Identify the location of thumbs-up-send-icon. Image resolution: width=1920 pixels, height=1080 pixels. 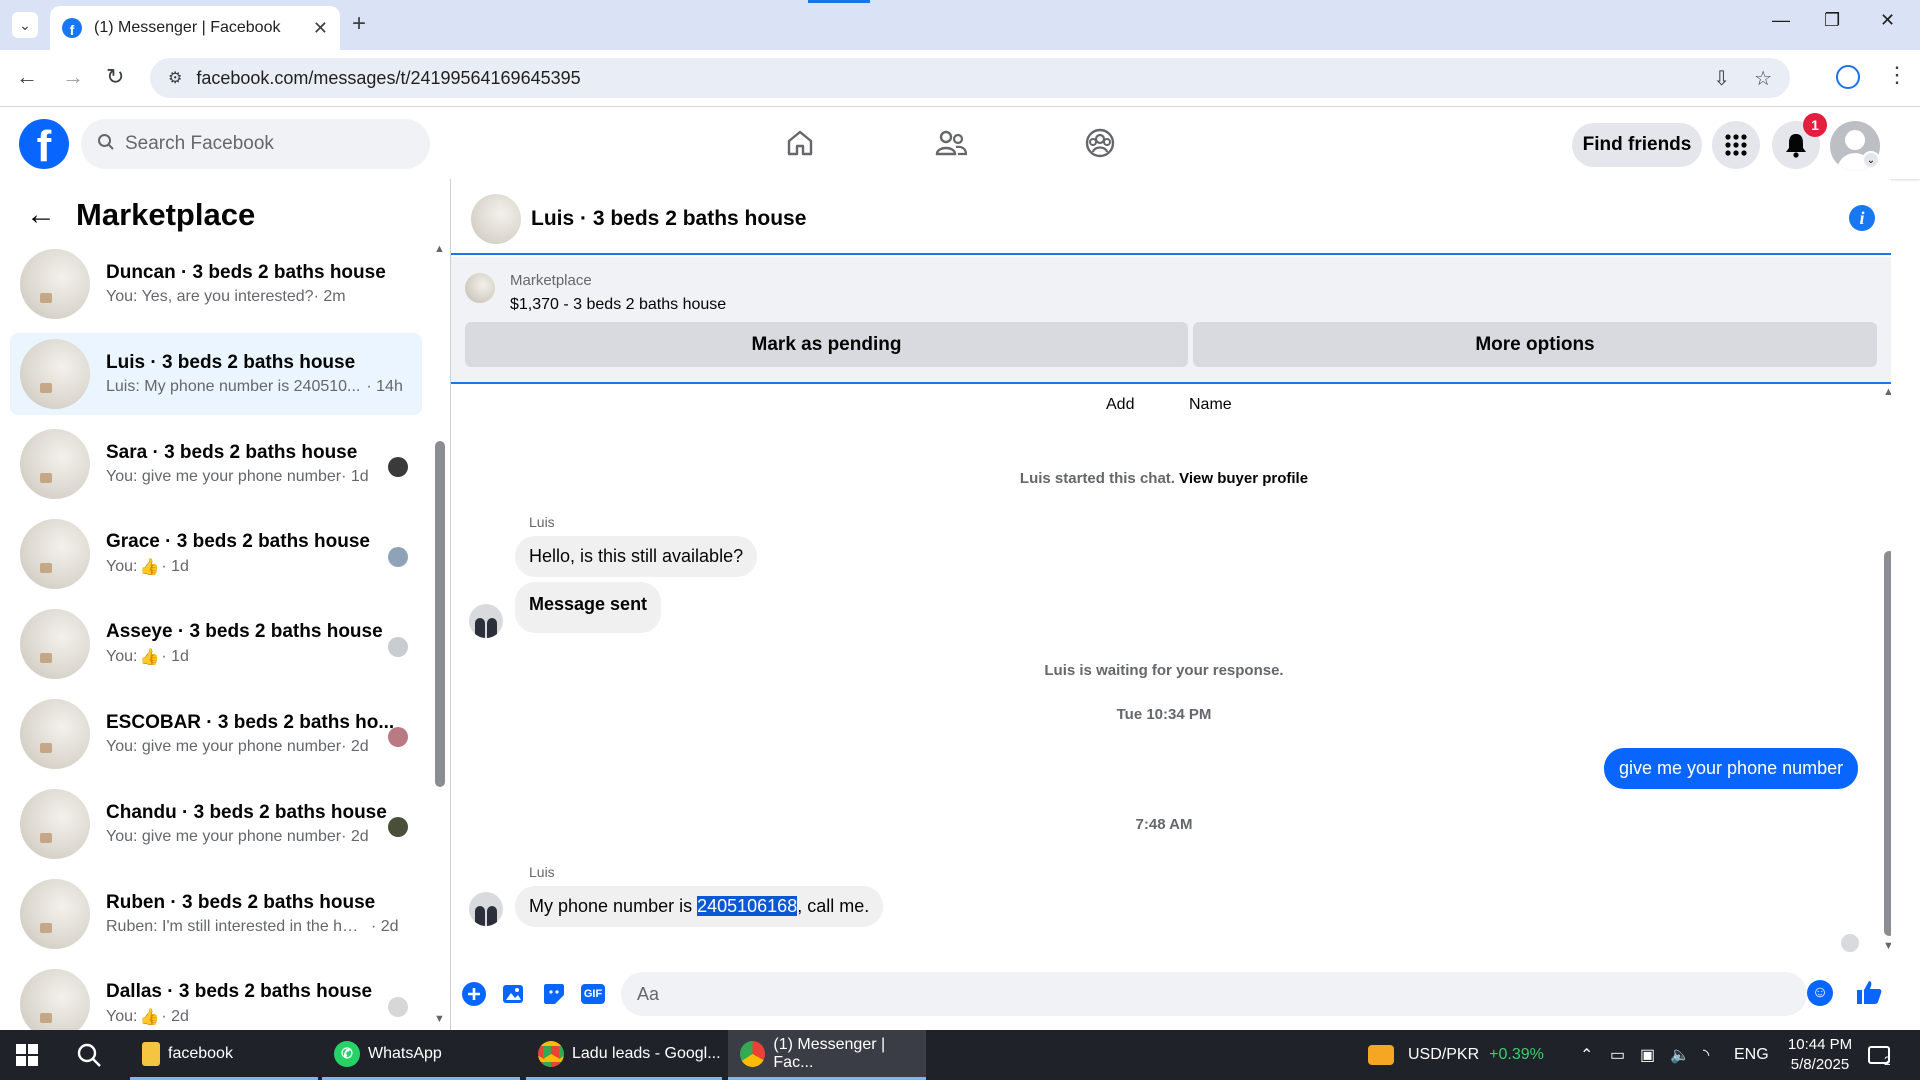
(1869, 992).